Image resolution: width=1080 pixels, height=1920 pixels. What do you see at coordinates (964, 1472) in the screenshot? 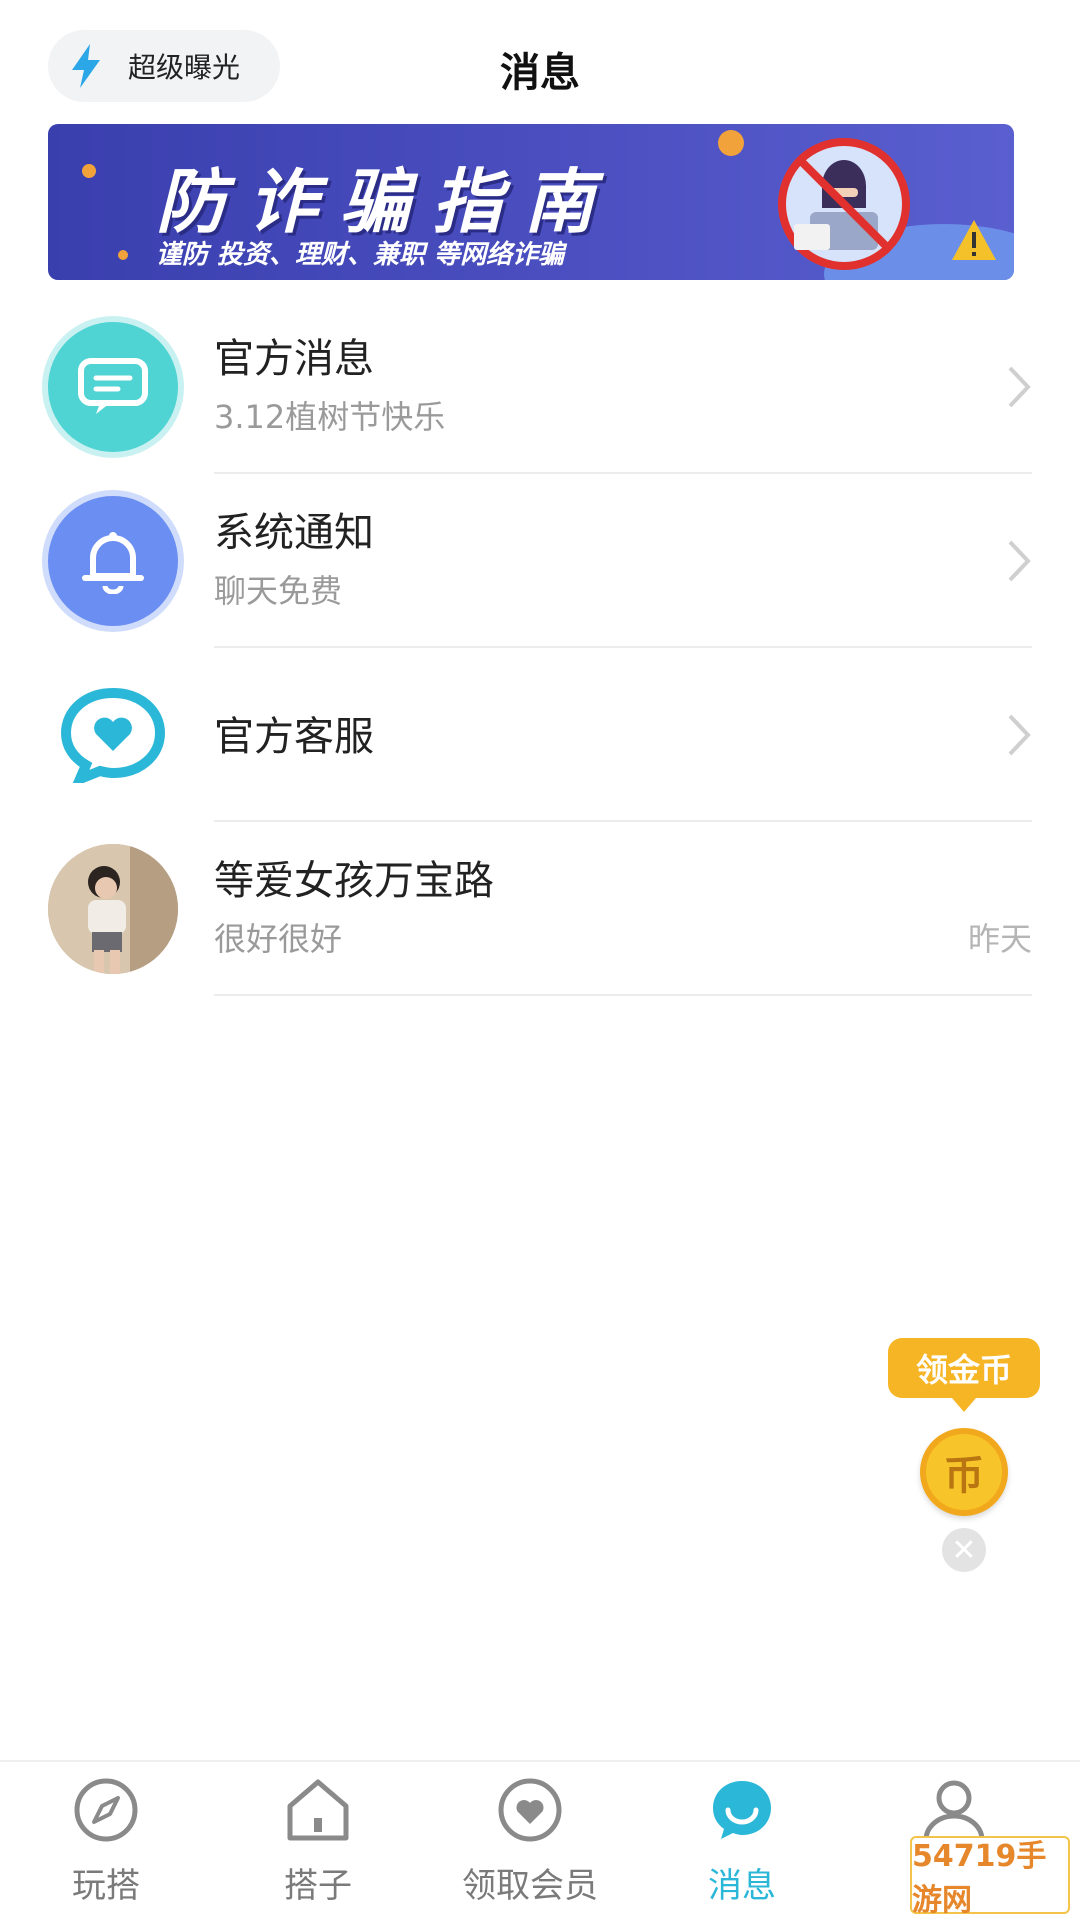
I see `coin-icon: 币` at bounding box center [964, 1472].